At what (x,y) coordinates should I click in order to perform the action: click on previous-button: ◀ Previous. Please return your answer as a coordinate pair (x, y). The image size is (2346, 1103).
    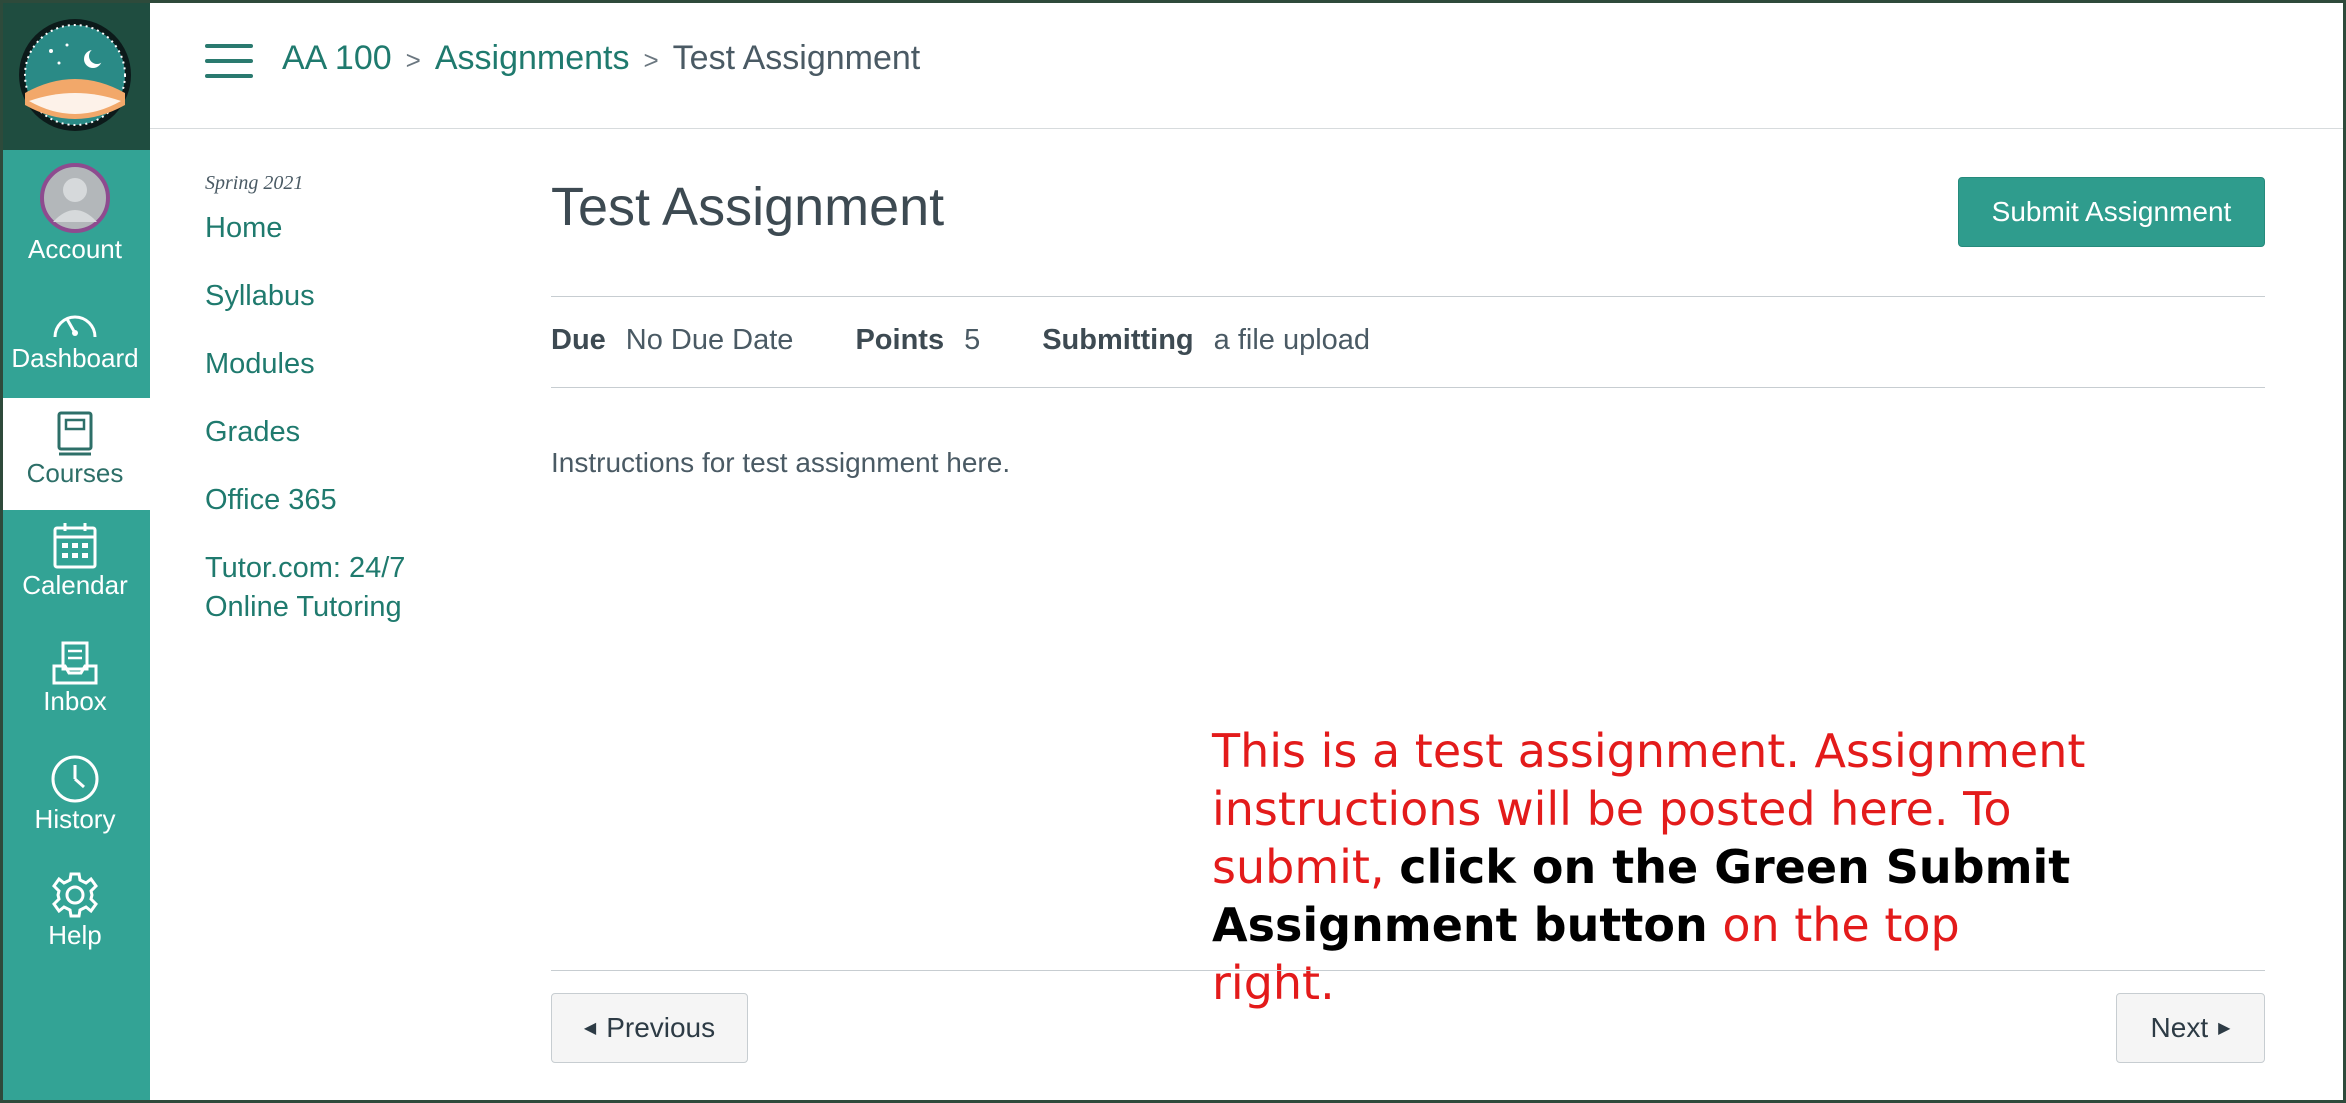
    Looking at the image, I should click on (649, 1028).